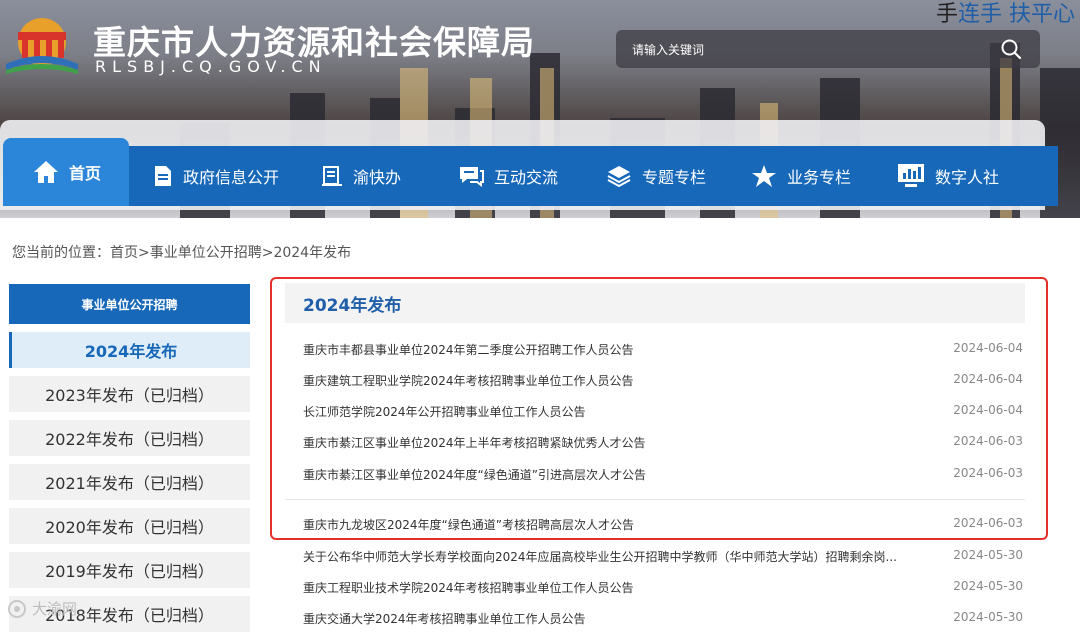 The height and width of the screenshot is (633, 1080). Describe the element at coordinates (1017, 14) in the screenshot. I see `slogan-highlight: 连手 扶平心` at that location.